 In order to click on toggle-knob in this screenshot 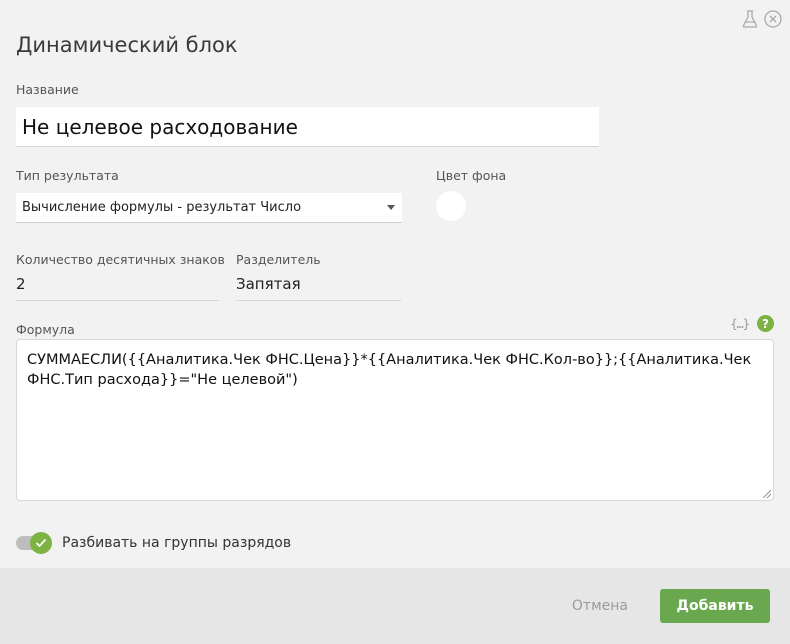, I will do `click(41, 543)`.